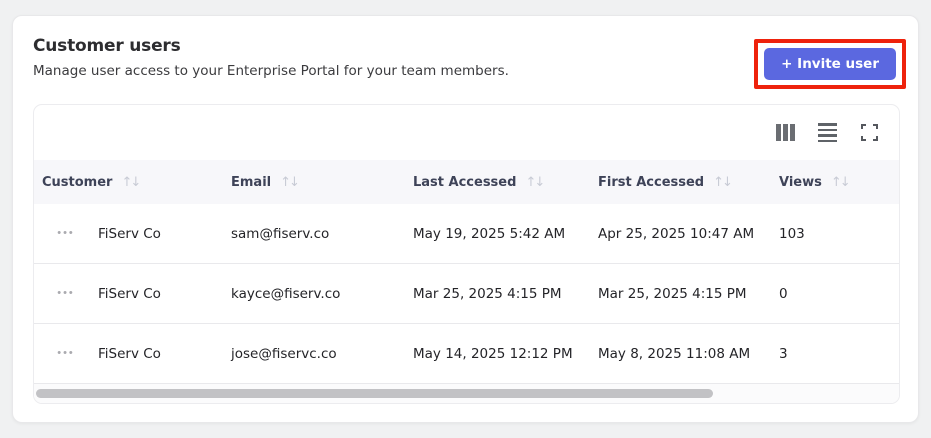 This screenshot has width=931, height=438. Describe the element at coordinates (676, 233) in the screenshot. I see `cell-first-accessed: Apr 25, 2025 10:47 AM` at that location.